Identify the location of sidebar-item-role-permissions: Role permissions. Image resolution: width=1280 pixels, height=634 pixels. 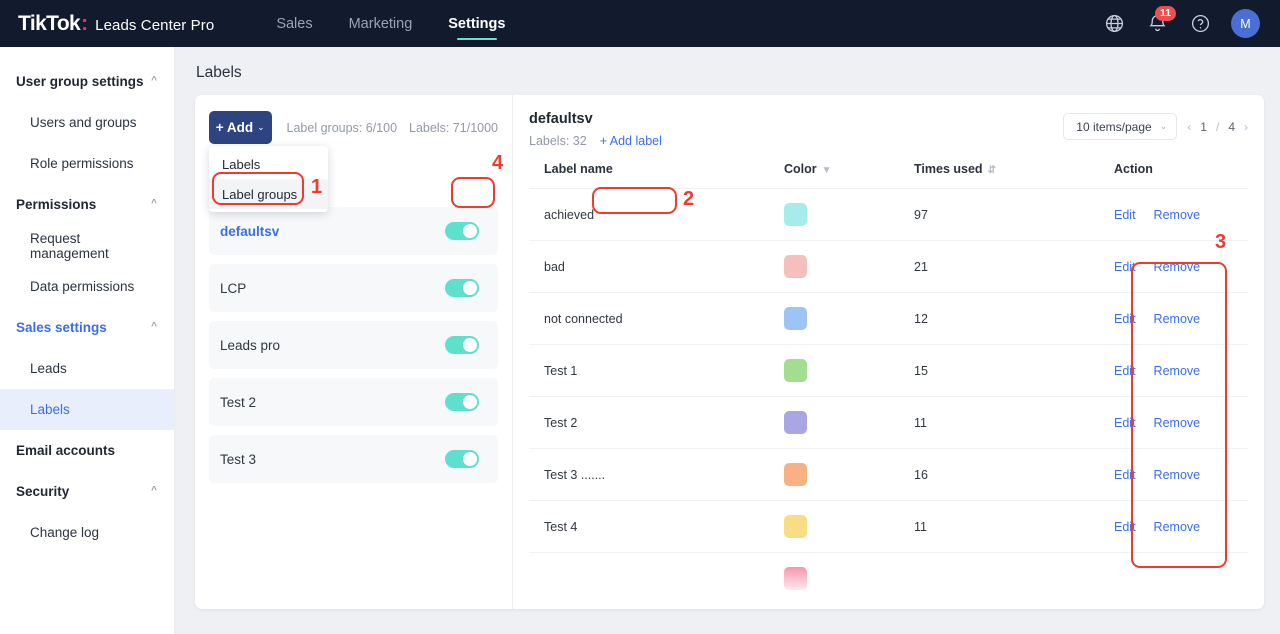
(87, 163).